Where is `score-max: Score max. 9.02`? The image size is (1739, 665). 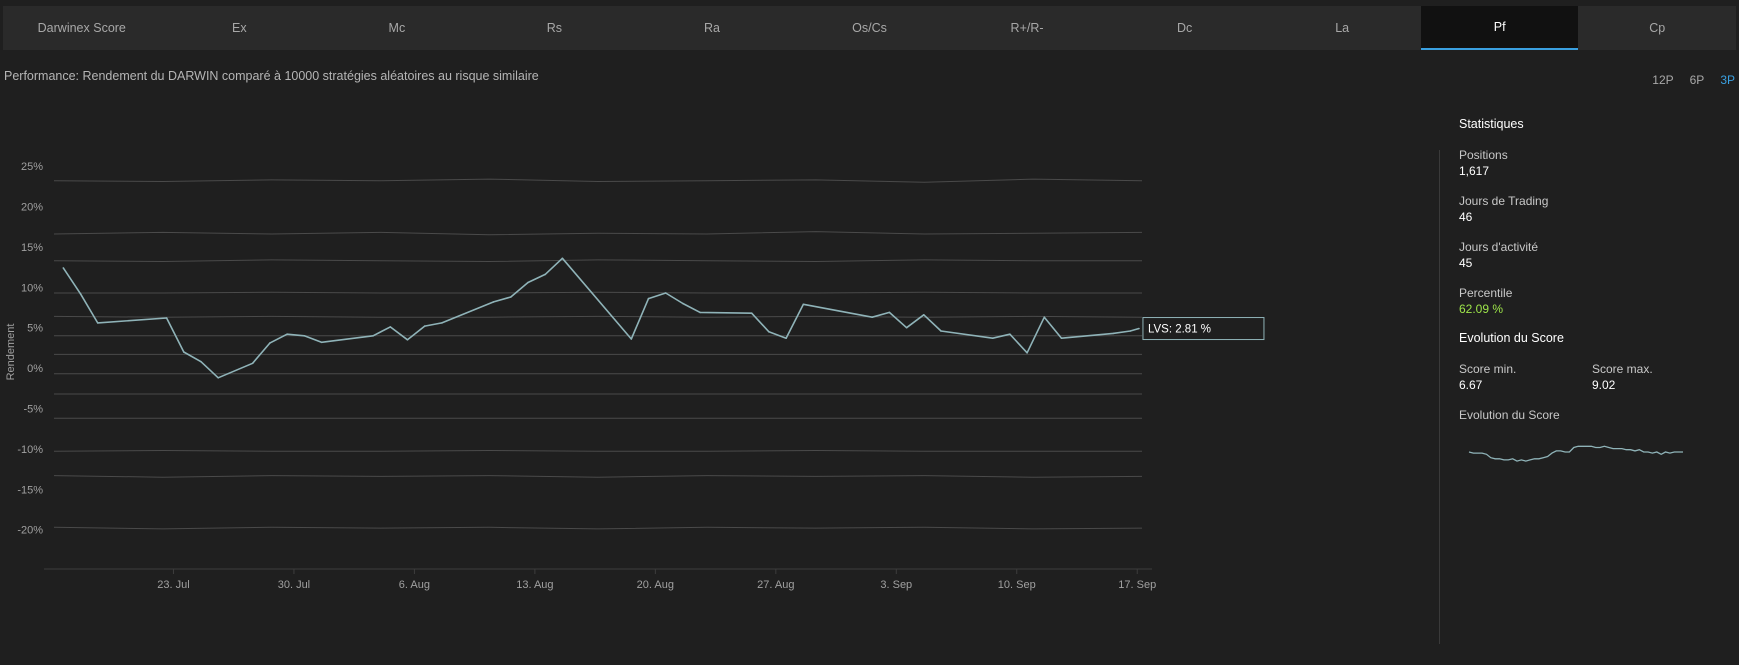 score-max: Score max. 9.02 is located at coordinates (1658, 384).